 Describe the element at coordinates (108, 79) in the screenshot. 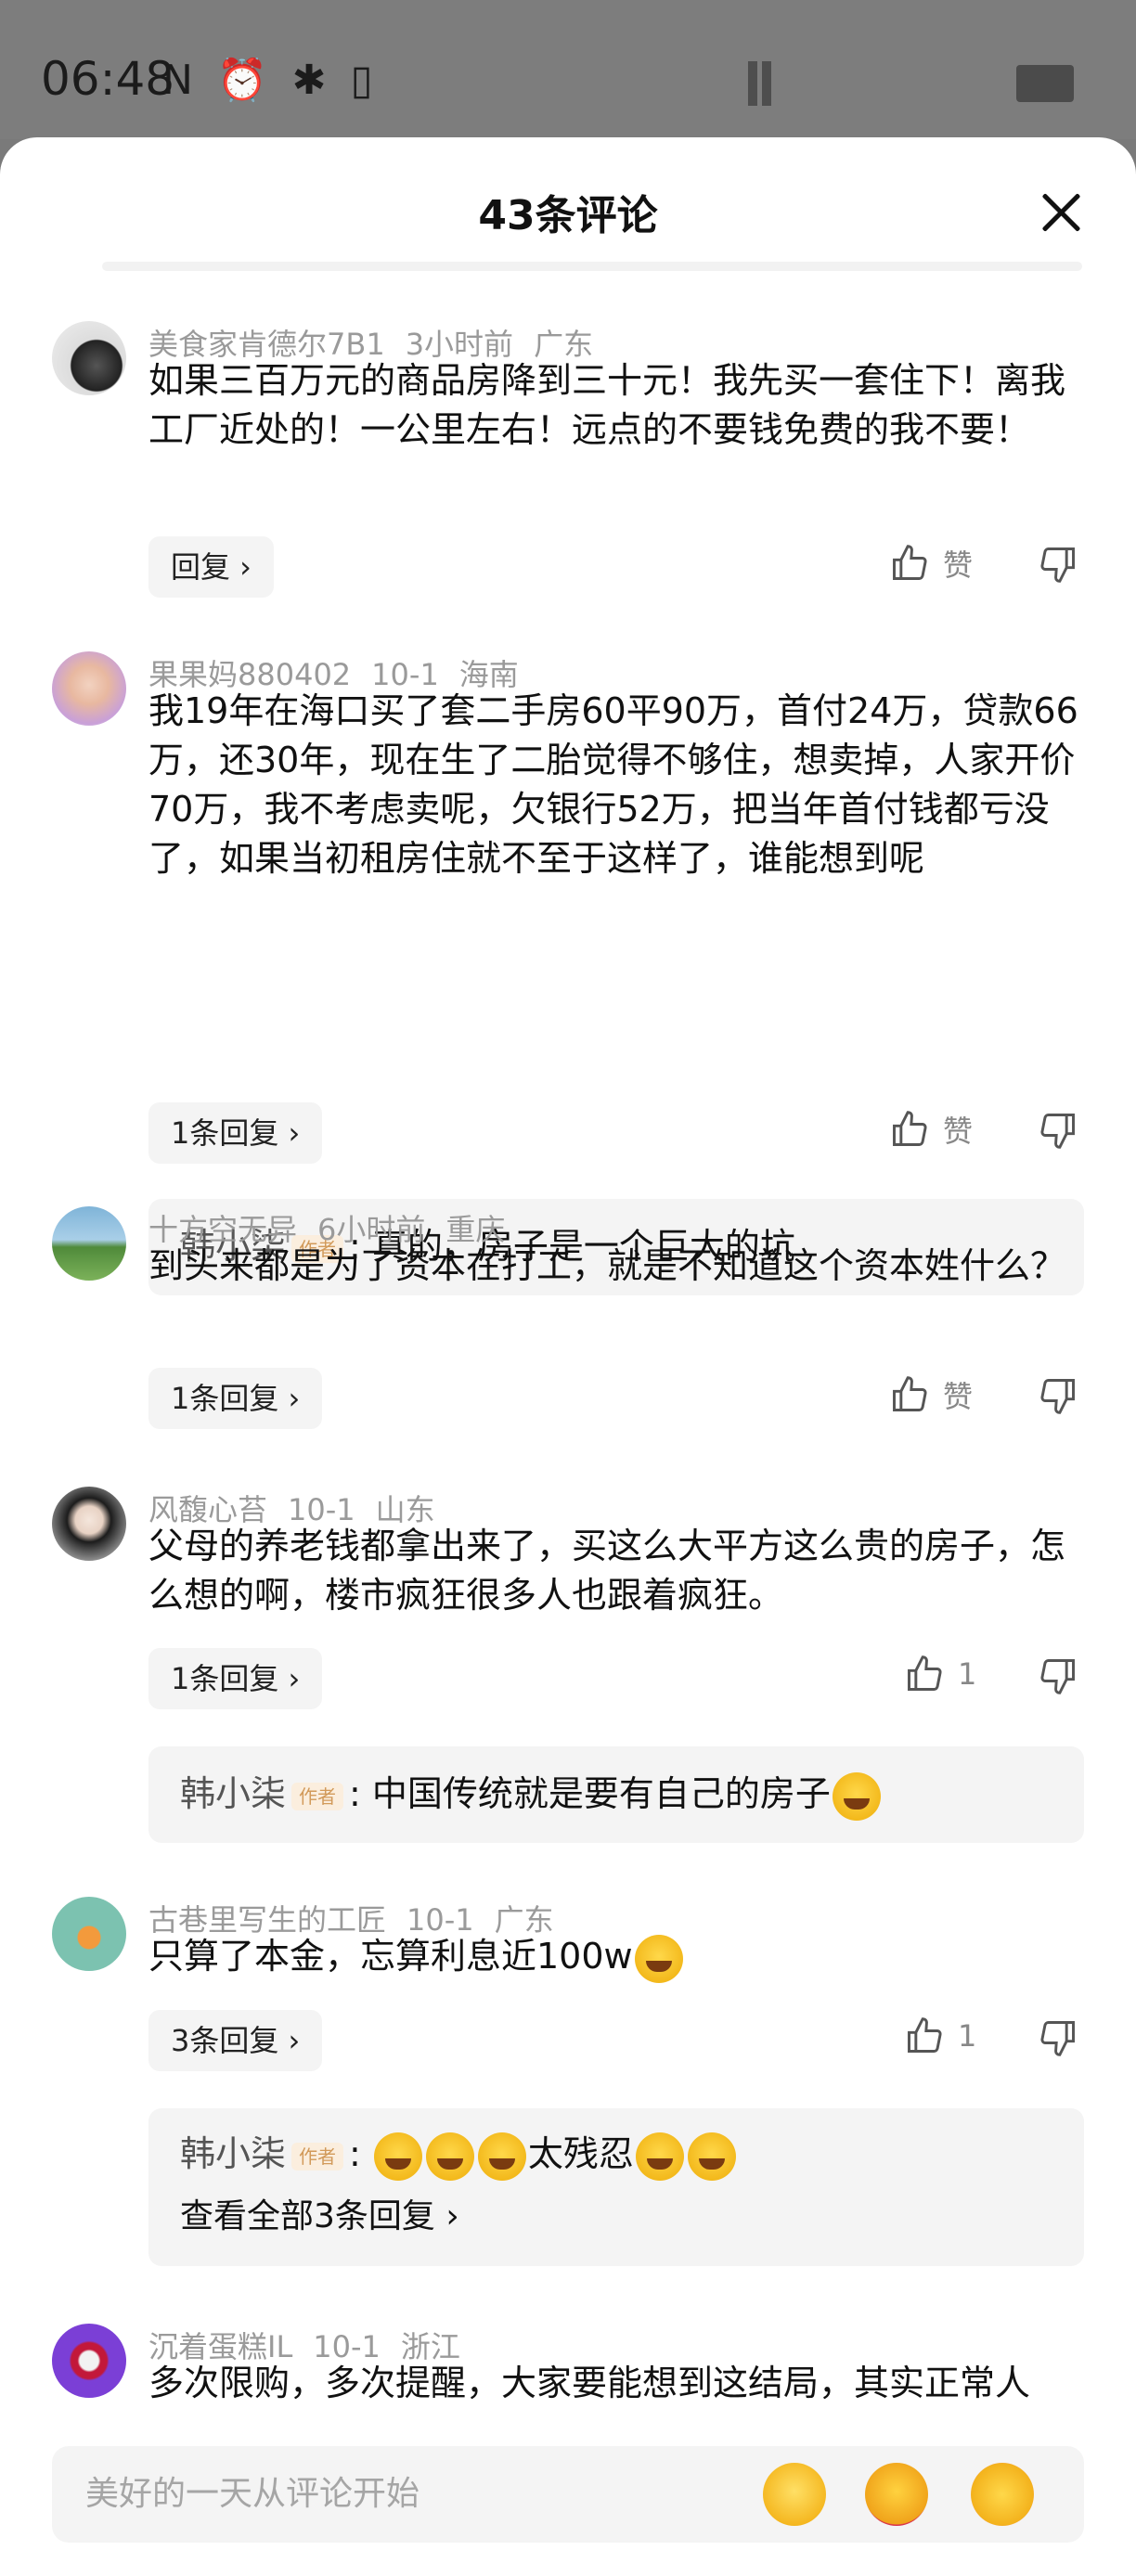

I see `status-time: 06:48` at that location.